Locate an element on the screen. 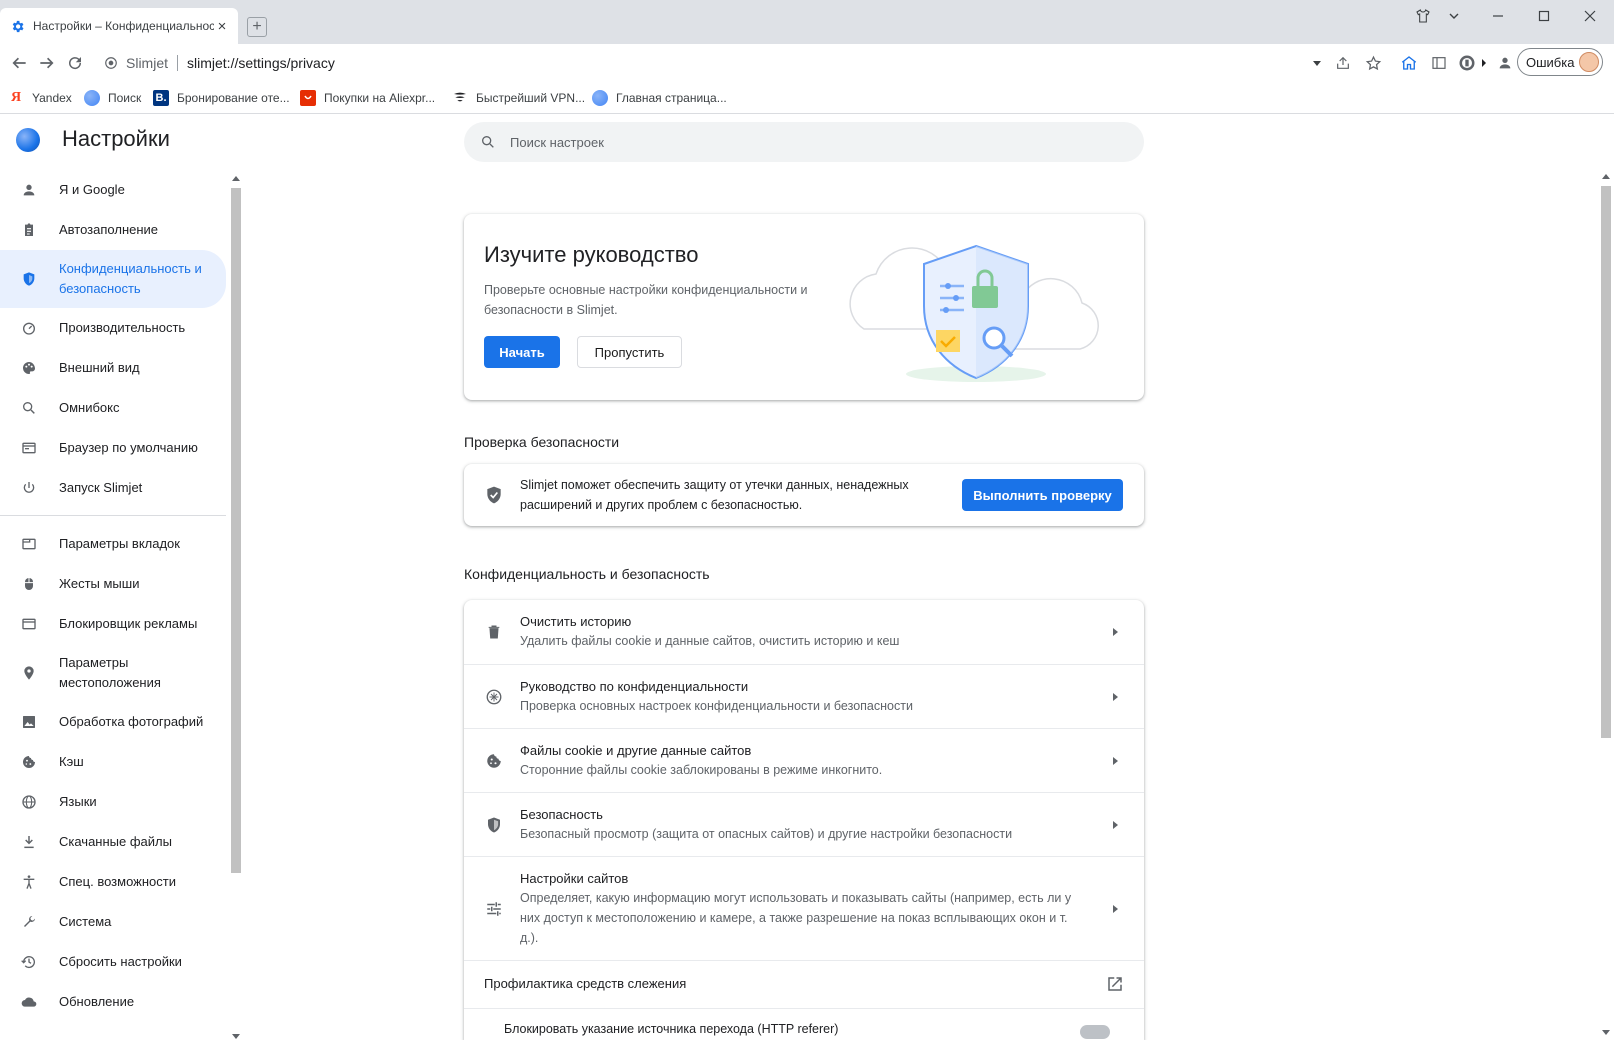 Image resolution: width=1614 pixels, height=1040 pixels. sidebar-scrollbar is located at coordinates (236, 607).